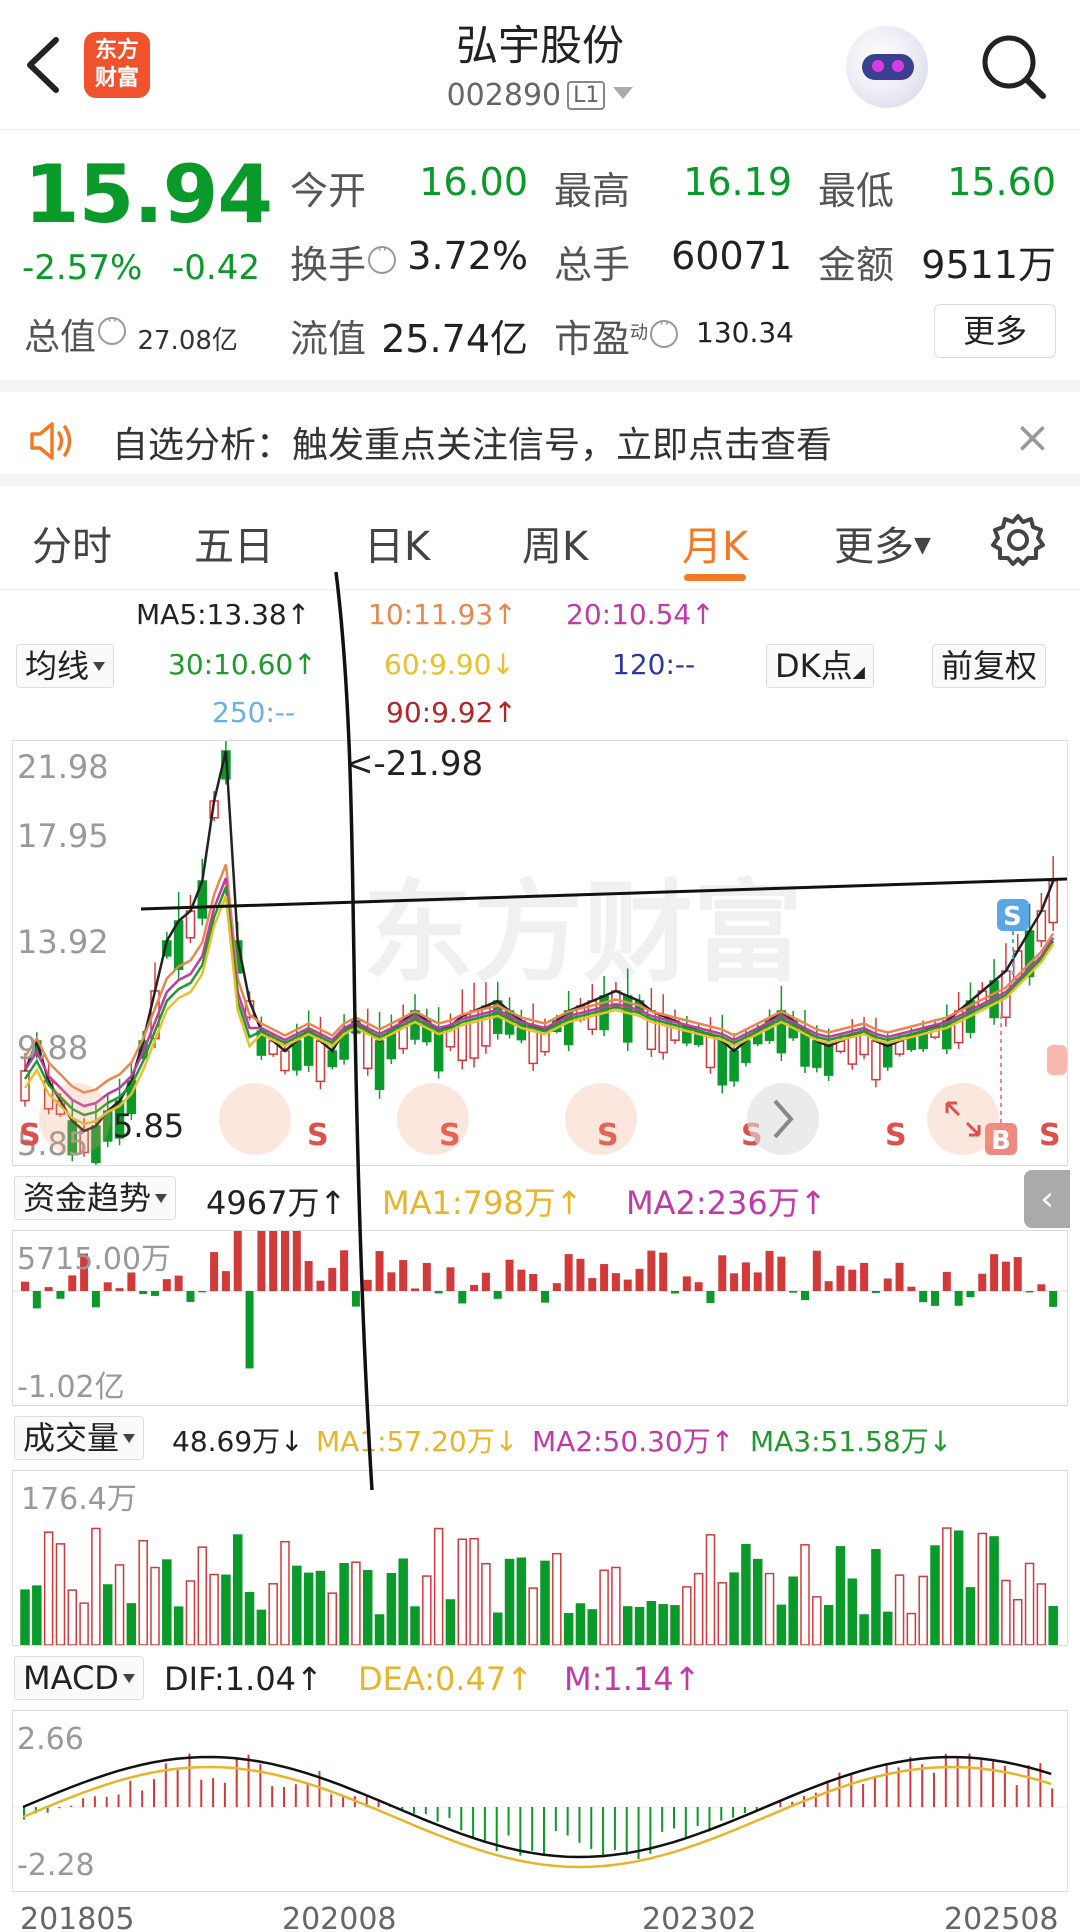 Image resolution: width=1080 pixels, height=1932 pixels. What do you see at coordinates (234, 543) in the screenshot?
I see `tab-five-day: 五日` at bounding box center [234, 543].